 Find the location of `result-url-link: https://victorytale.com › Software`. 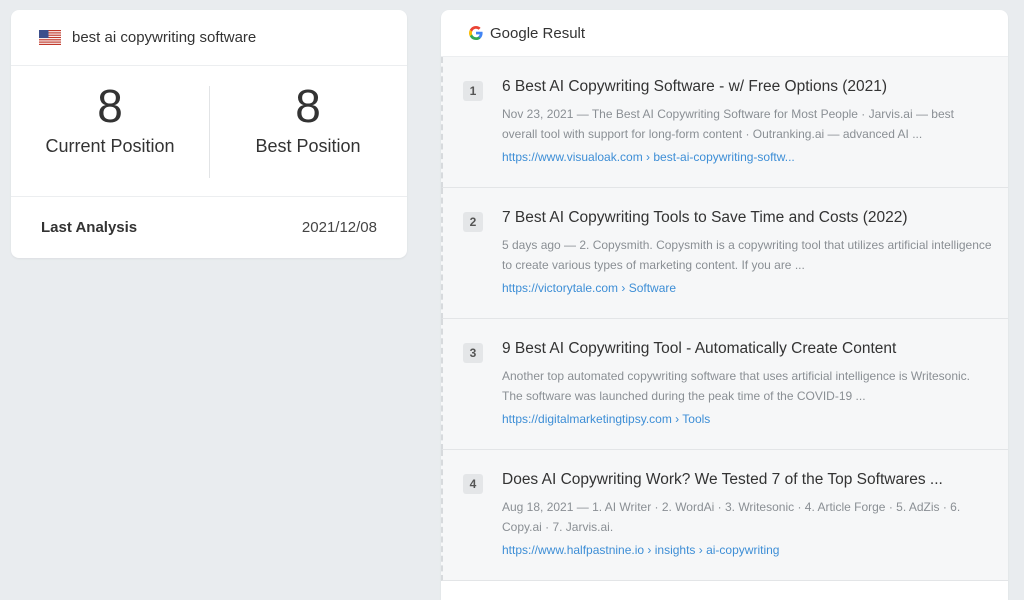

result-url-link: https://victorytale.com › Software is located at coordinates (589, 288).